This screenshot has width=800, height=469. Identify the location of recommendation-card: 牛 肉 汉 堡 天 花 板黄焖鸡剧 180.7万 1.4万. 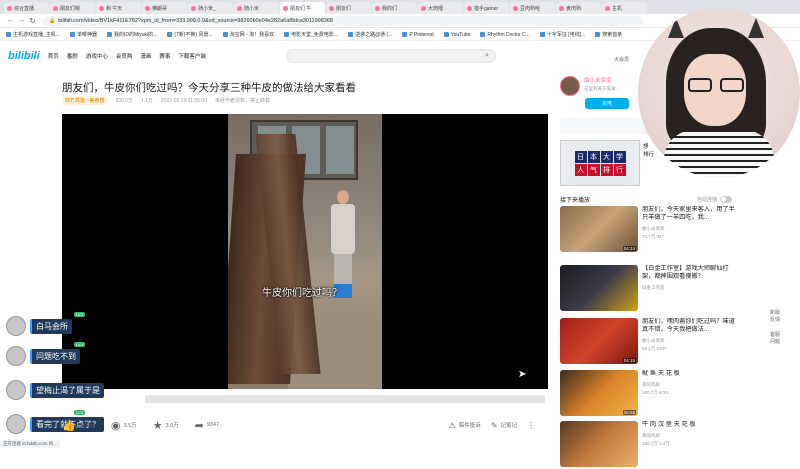
(650, 445).